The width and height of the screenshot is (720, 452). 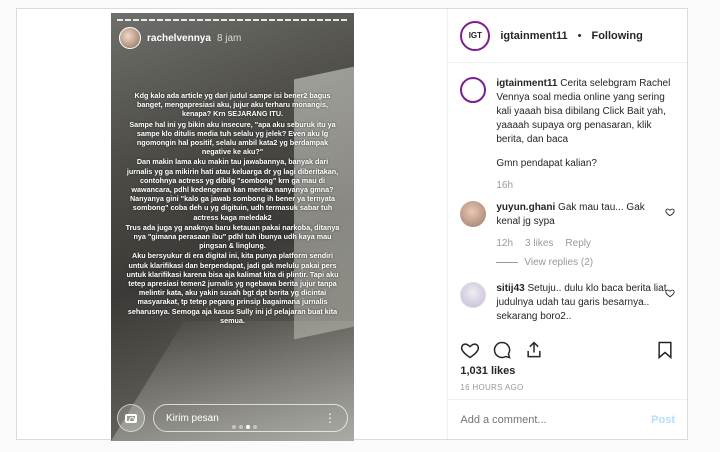 What do you see at coordinates (505, 185) in the screenshot?
I see `caption-age: 16h` at bounding box center [505, 185].